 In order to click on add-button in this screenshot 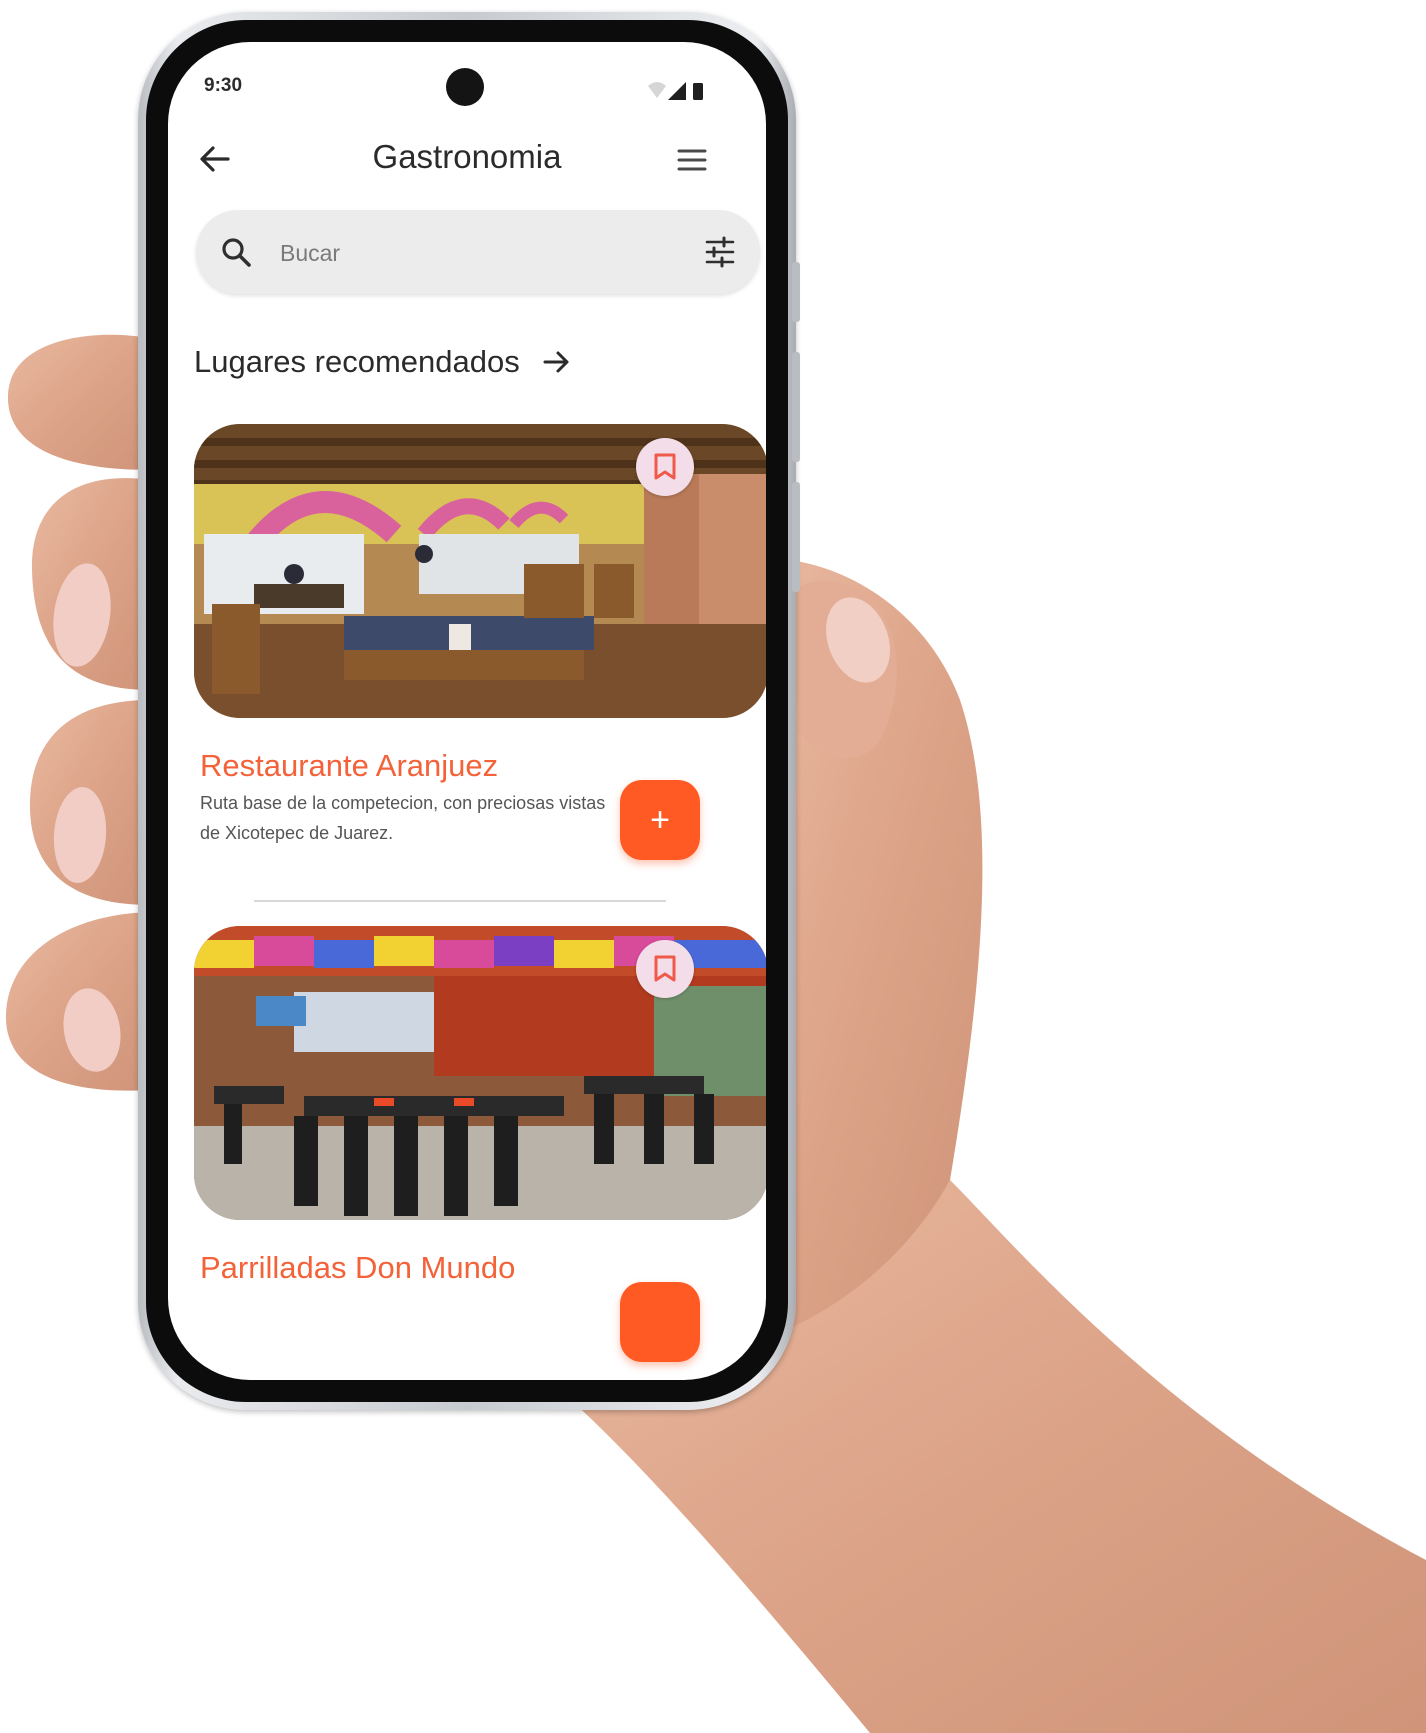, I will do `click(660, 1322)`.